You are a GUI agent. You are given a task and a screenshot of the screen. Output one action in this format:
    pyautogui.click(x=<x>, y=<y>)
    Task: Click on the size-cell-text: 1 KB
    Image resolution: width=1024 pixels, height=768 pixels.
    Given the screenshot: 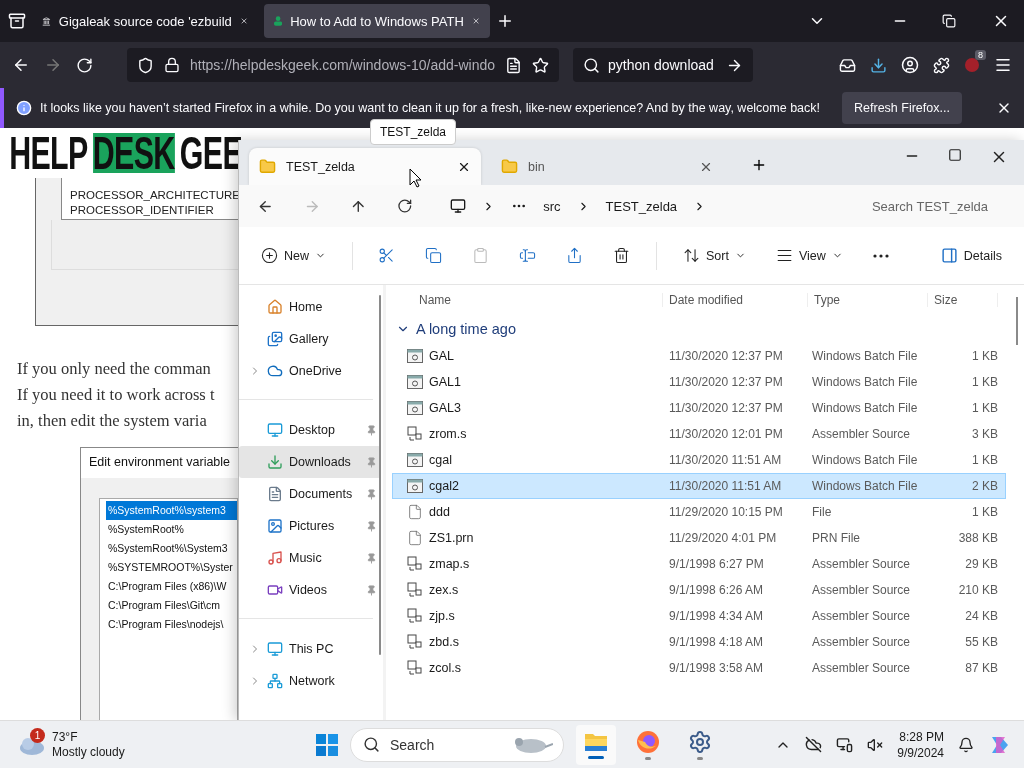 What is the action you would take?
    pyautogui.click(x=984, y=460)
    